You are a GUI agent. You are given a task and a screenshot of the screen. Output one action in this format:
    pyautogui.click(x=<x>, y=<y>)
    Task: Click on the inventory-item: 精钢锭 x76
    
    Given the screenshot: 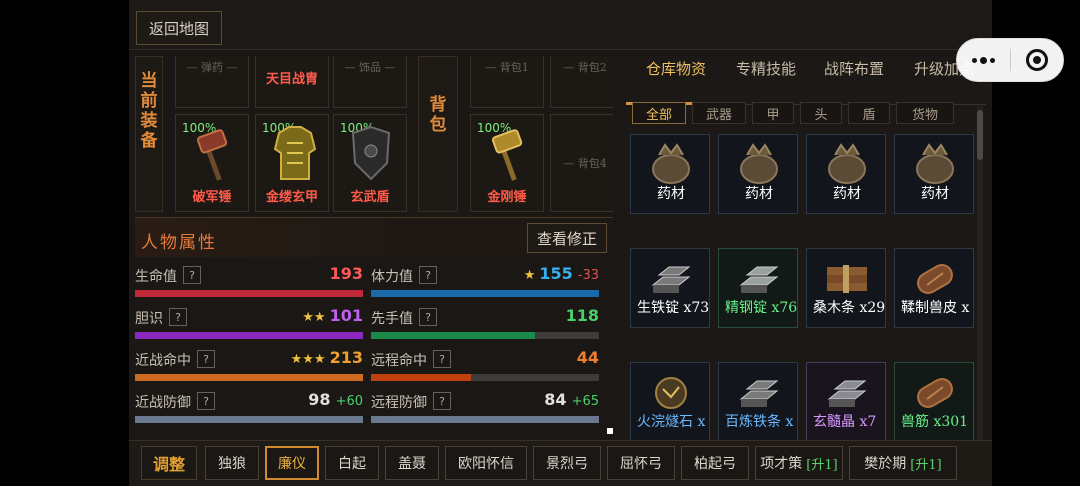 What is the action you would take?
    pyautogui.click(x=758, y=288)
    